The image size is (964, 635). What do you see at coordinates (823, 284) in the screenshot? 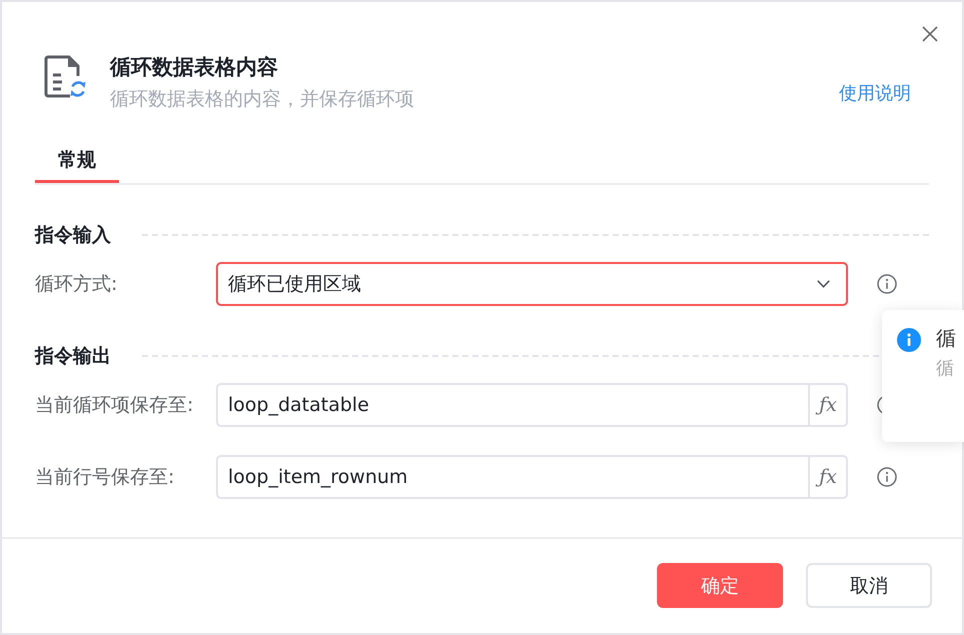
I see `chevron-down-icon` at bounding box center [823, 284].